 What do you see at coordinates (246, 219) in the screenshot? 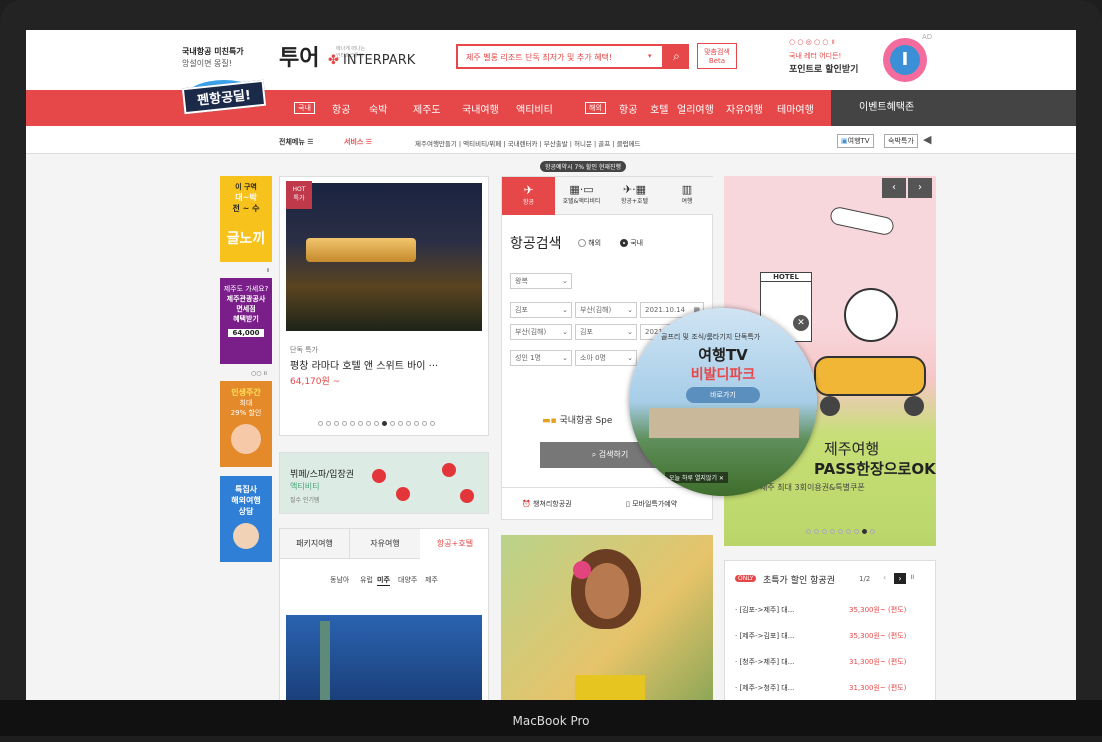
I see `left-ad-1: 이 구역 대~박 전 ~ 수 글노끼` at bounding box center [246, 219].